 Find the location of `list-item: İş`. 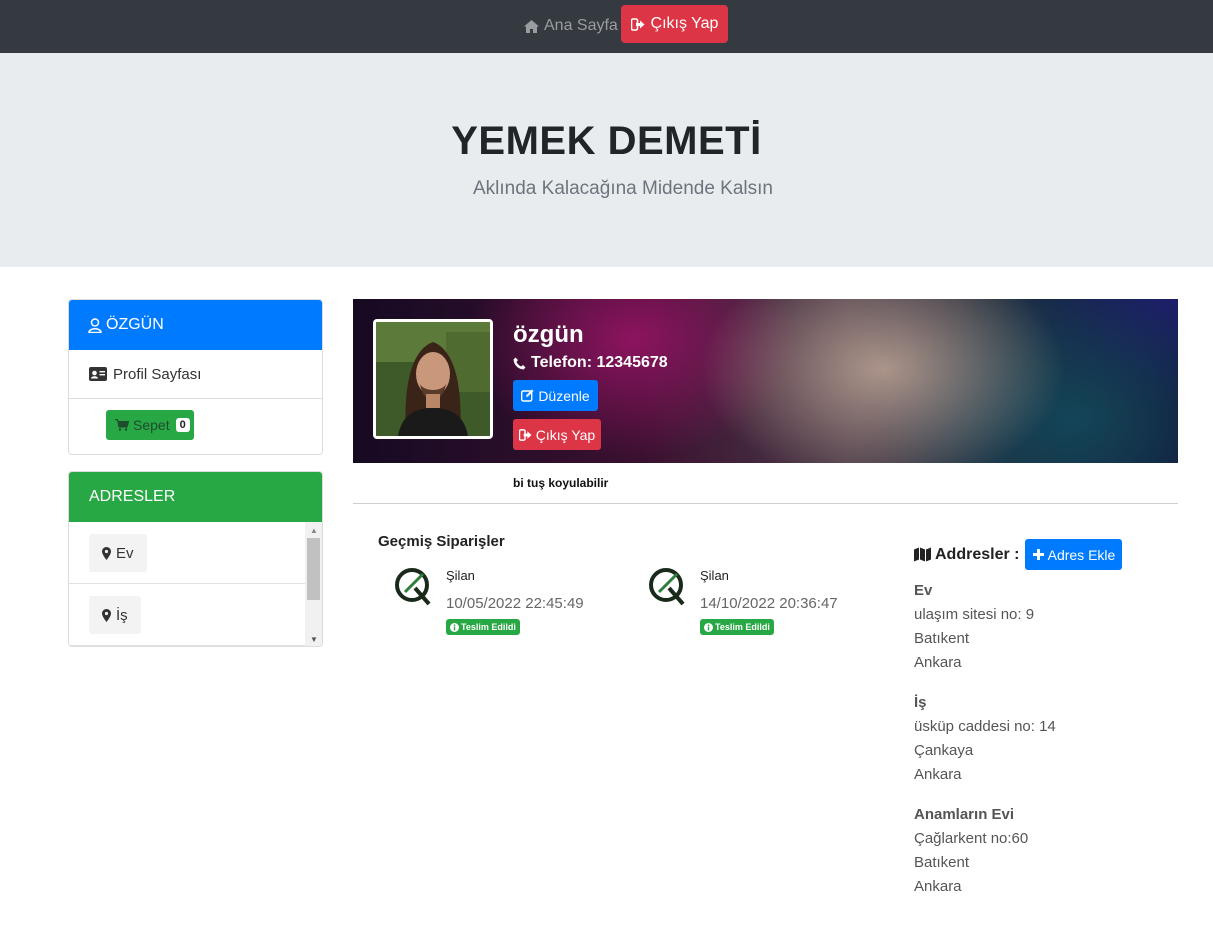

list-item: İş is located at coordinates (187, 615).